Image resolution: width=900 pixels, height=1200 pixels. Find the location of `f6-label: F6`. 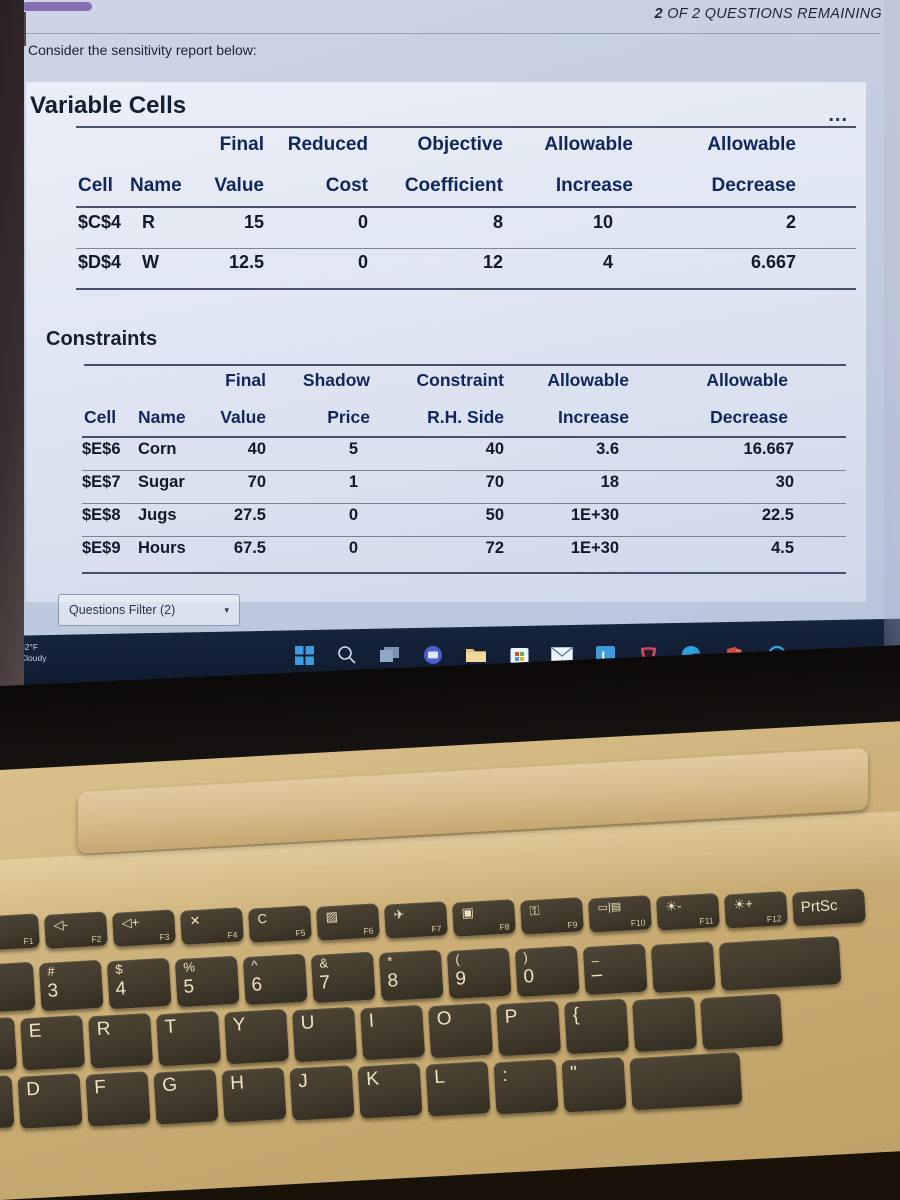

f6-label: F6 is located at coordinates (368, 931).